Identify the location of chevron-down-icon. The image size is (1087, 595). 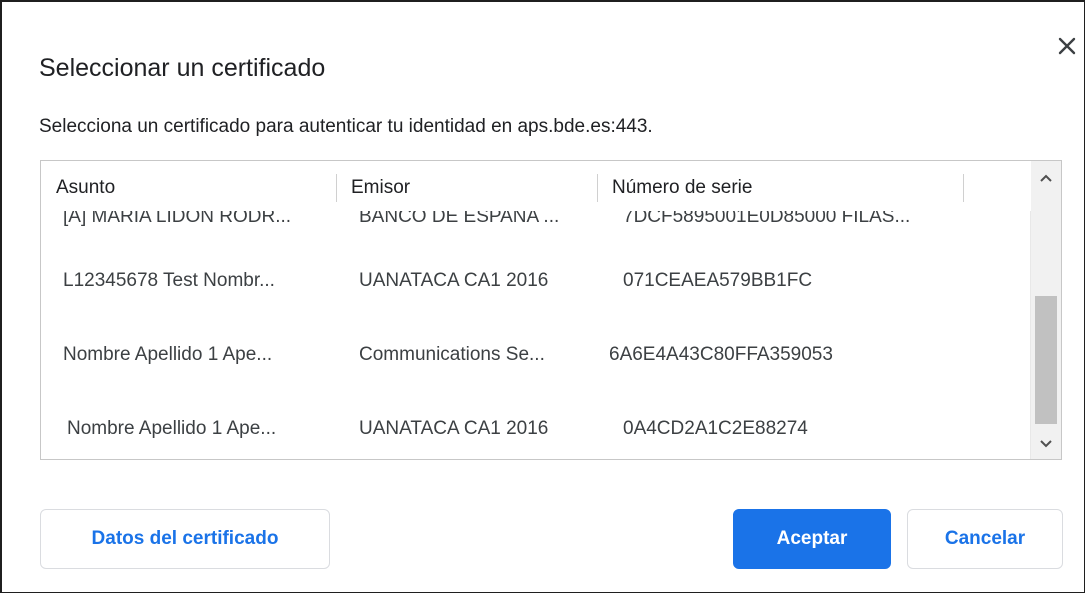
(1046, 444).